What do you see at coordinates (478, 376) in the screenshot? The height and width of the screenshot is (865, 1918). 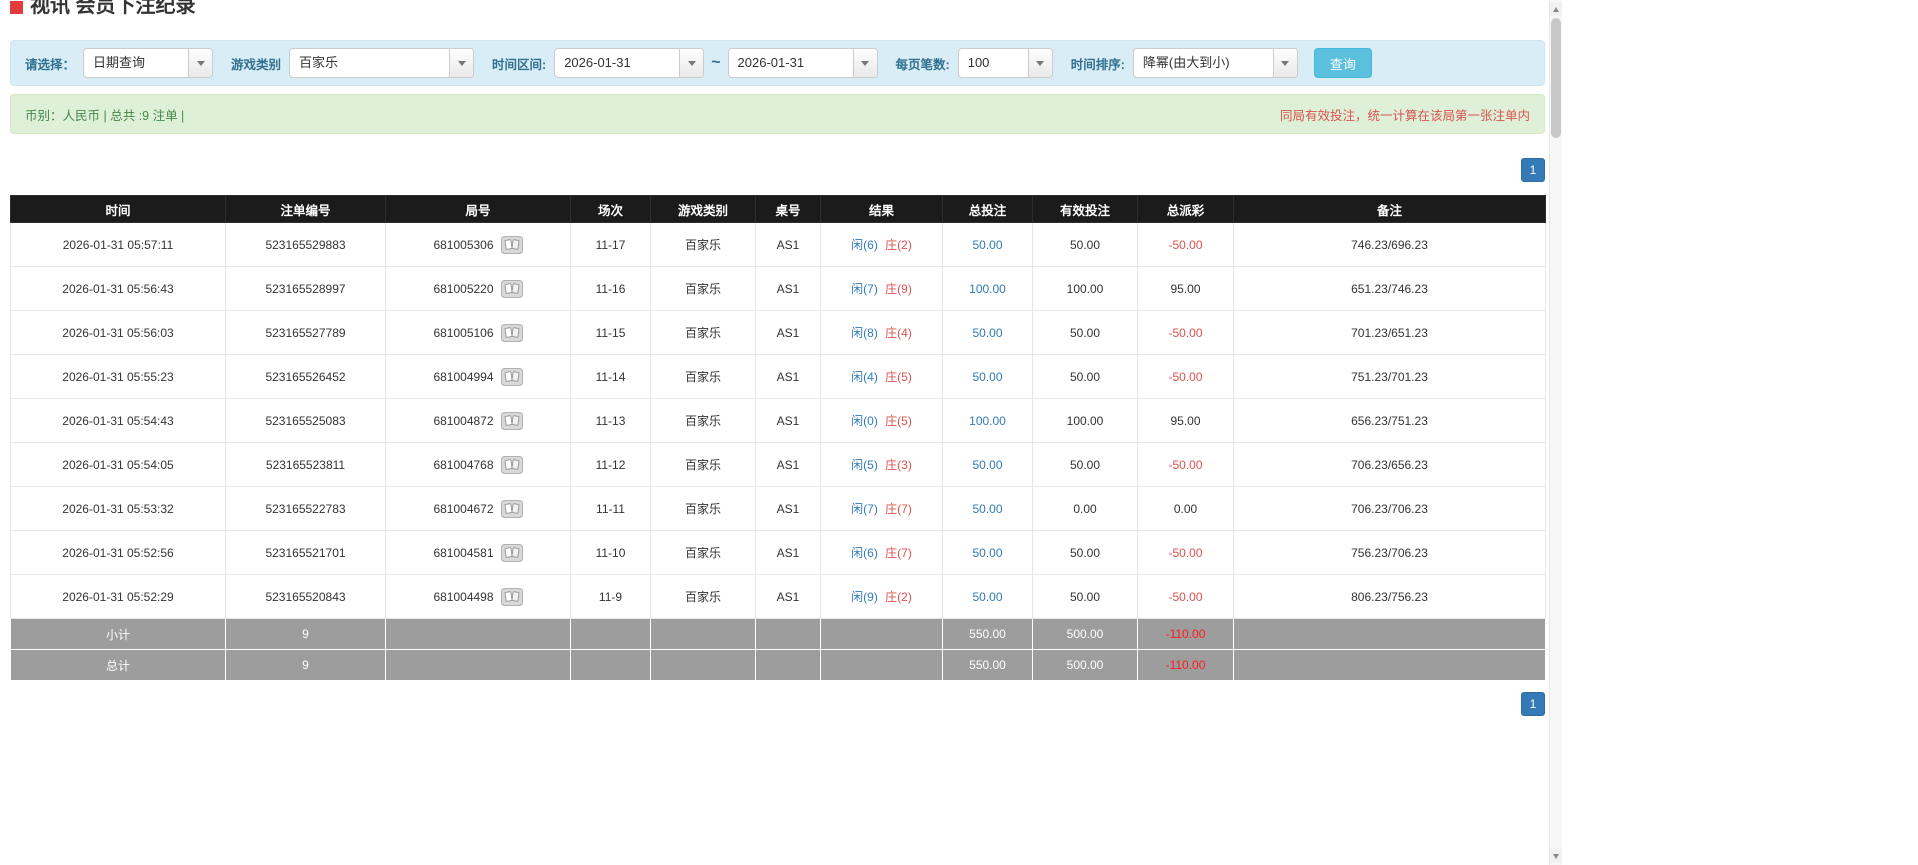 I see `cell-round: 681004994` at bounding box center [478, 376].